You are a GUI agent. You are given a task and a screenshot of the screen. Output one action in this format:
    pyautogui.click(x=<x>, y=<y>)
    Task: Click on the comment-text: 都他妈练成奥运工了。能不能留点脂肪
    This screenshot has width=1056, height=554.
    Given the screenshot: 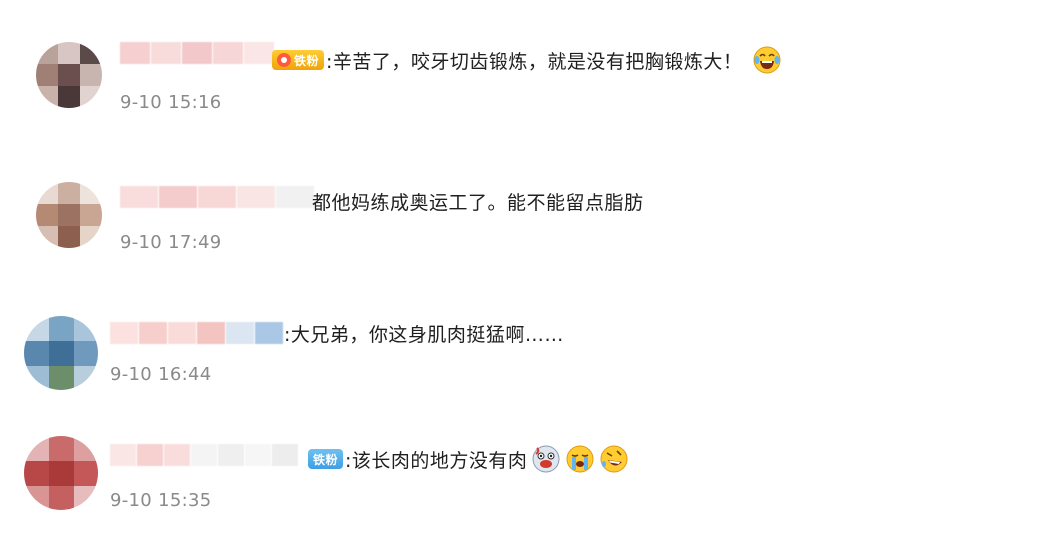 What is the action you would take?
    pyautogui.click(x=478, y=202)
    